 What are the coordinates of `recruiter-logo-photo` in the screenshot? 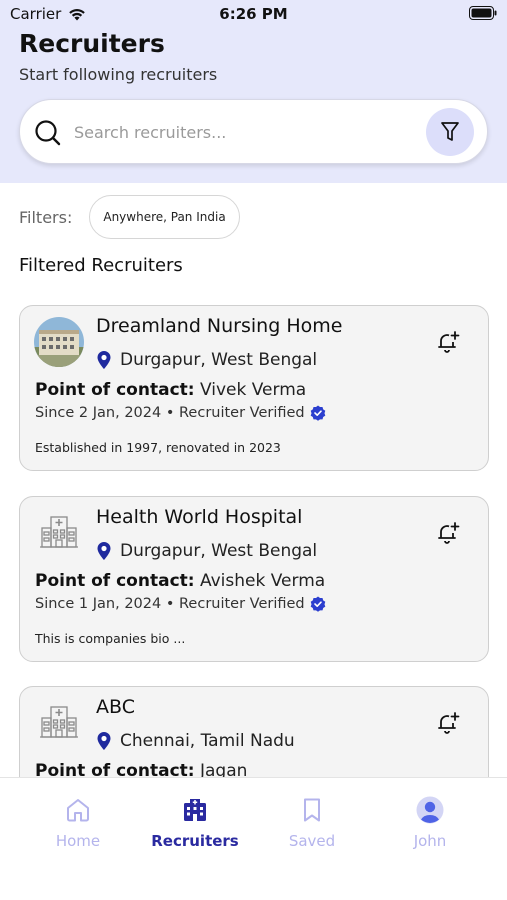 It's located at (59, 342).